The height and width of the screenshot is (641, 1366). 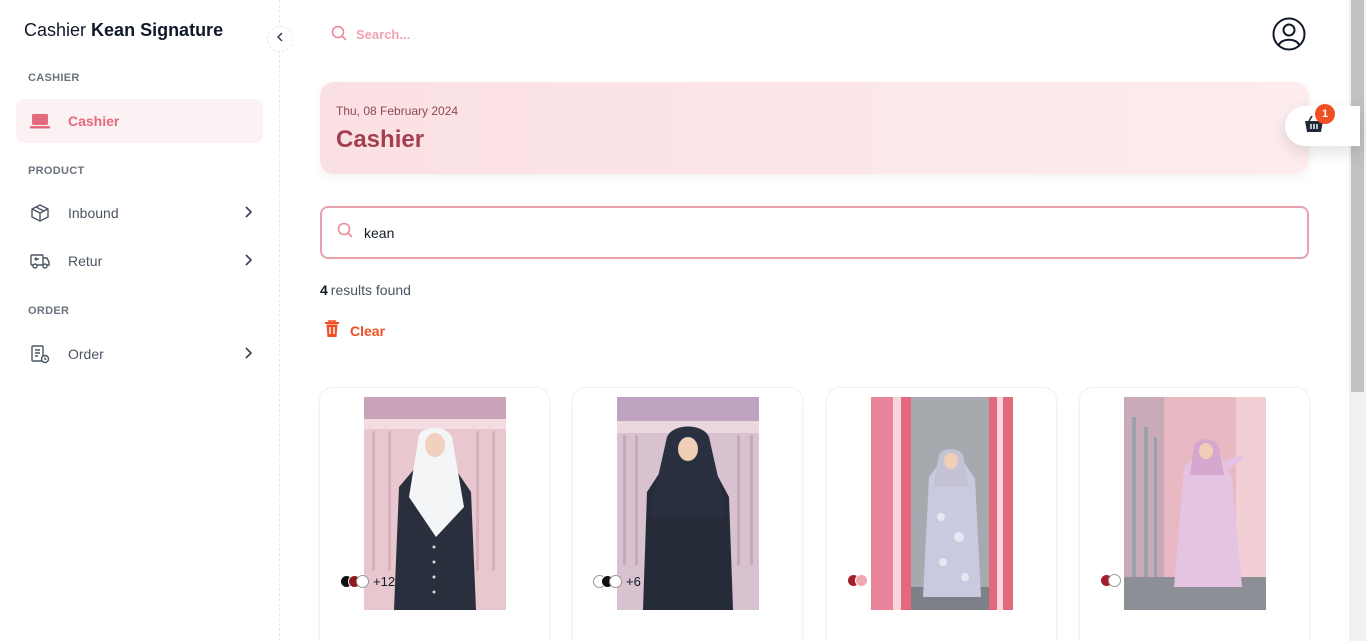 What do you see at coordinates (94, 121) in the screenshot?
I see `sidebar-item-label: Cashier` at bounding box center [94, 121].